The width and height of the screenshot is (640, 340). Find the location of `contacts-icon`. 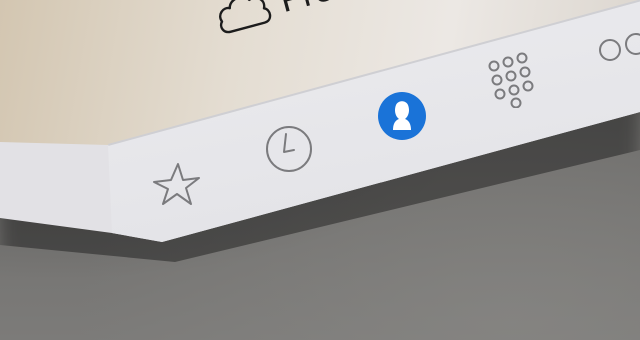

contacts-icon is located at coordinates (402, 116).